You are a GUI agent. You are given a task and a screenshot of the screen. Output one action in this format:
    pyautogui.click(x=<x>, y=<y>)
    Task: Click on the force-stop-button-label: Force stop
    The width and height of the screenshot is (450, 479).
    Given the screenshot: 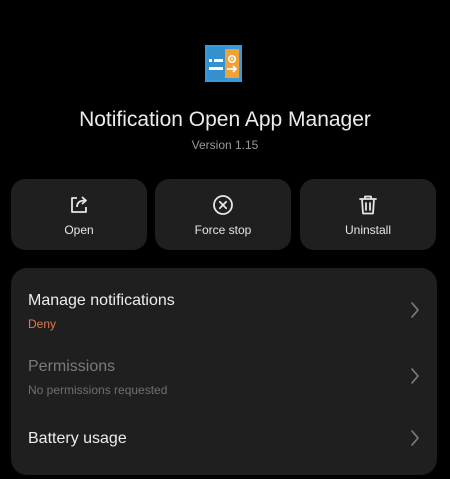 What is the action you would take?
    pyautogui.click(x=223, y=230)
    